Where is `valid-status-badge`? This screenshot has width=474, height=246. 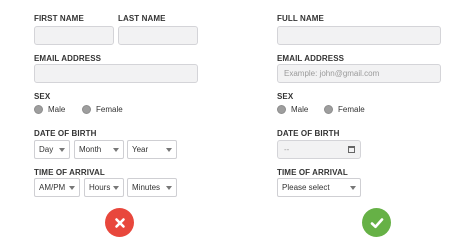
valid-status-badge is located at coordinates (376, 222).